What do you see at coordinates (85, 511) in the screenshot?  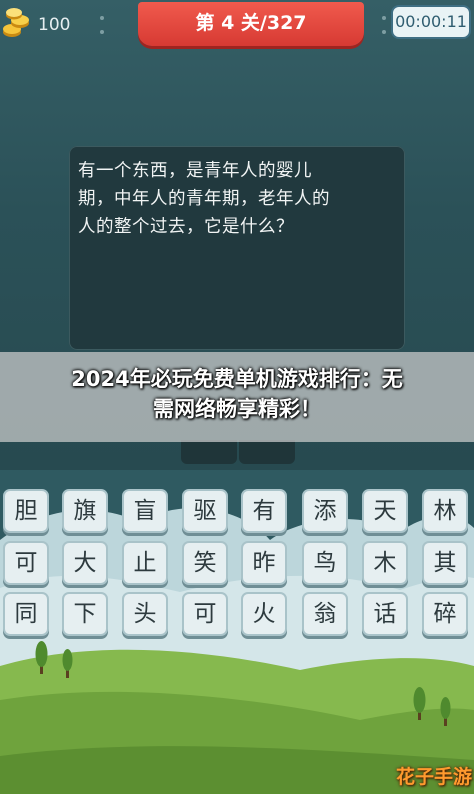 I see `character-tile: 旗` at bounding box center [85, 511].